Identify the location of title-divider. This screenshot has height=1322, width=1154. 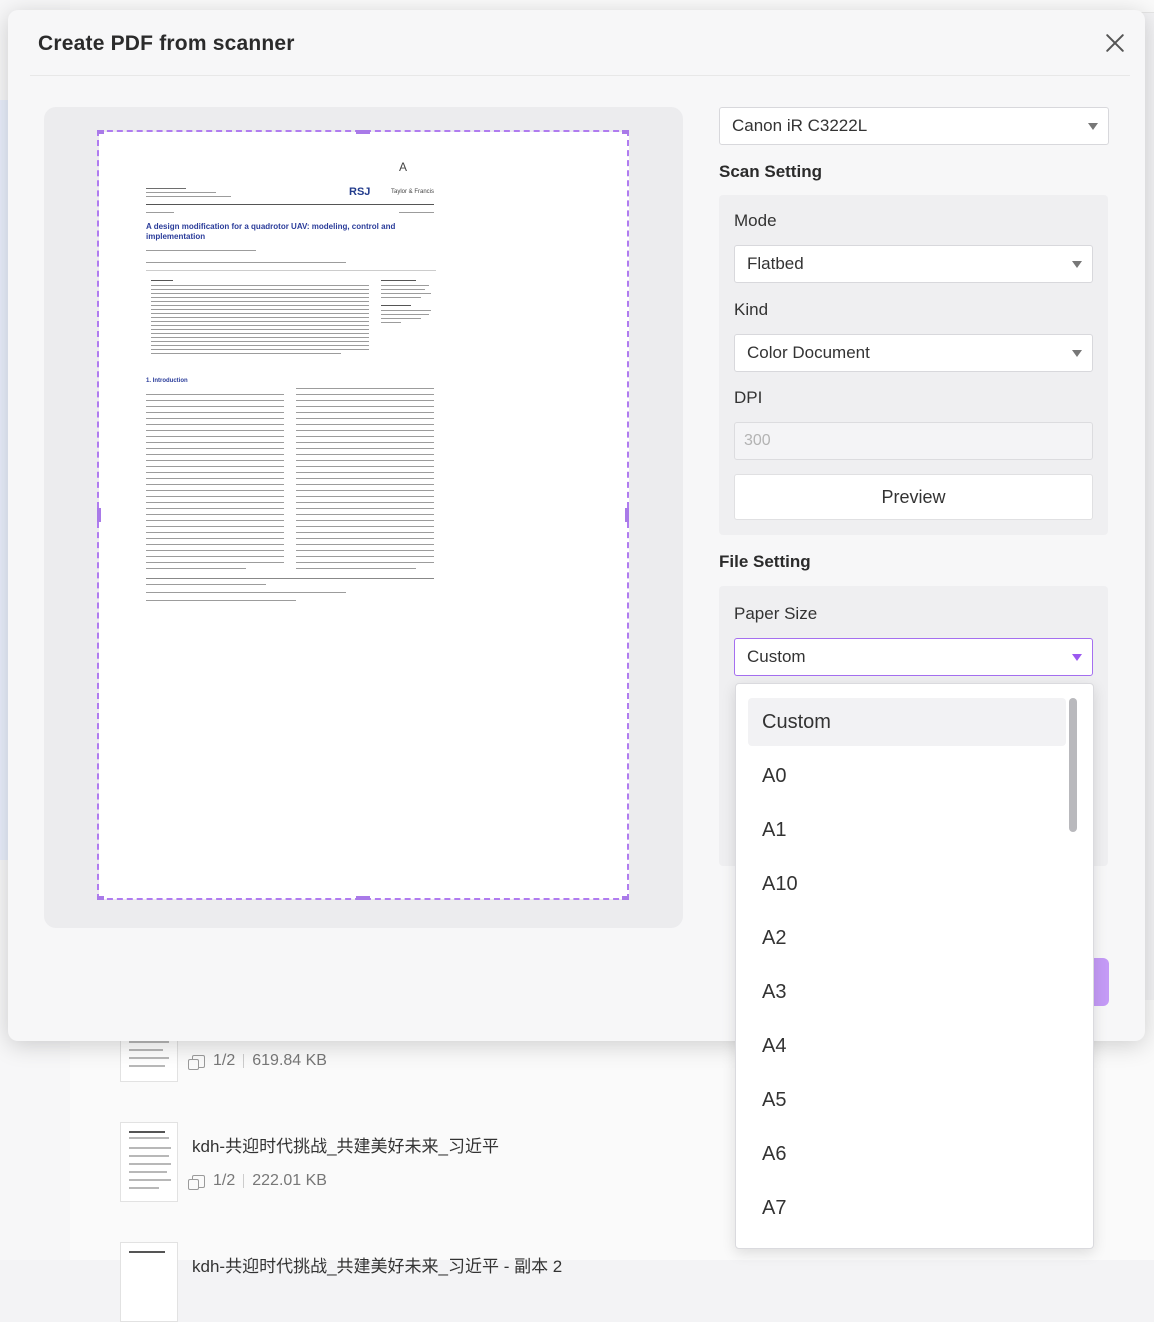
(580, 75).